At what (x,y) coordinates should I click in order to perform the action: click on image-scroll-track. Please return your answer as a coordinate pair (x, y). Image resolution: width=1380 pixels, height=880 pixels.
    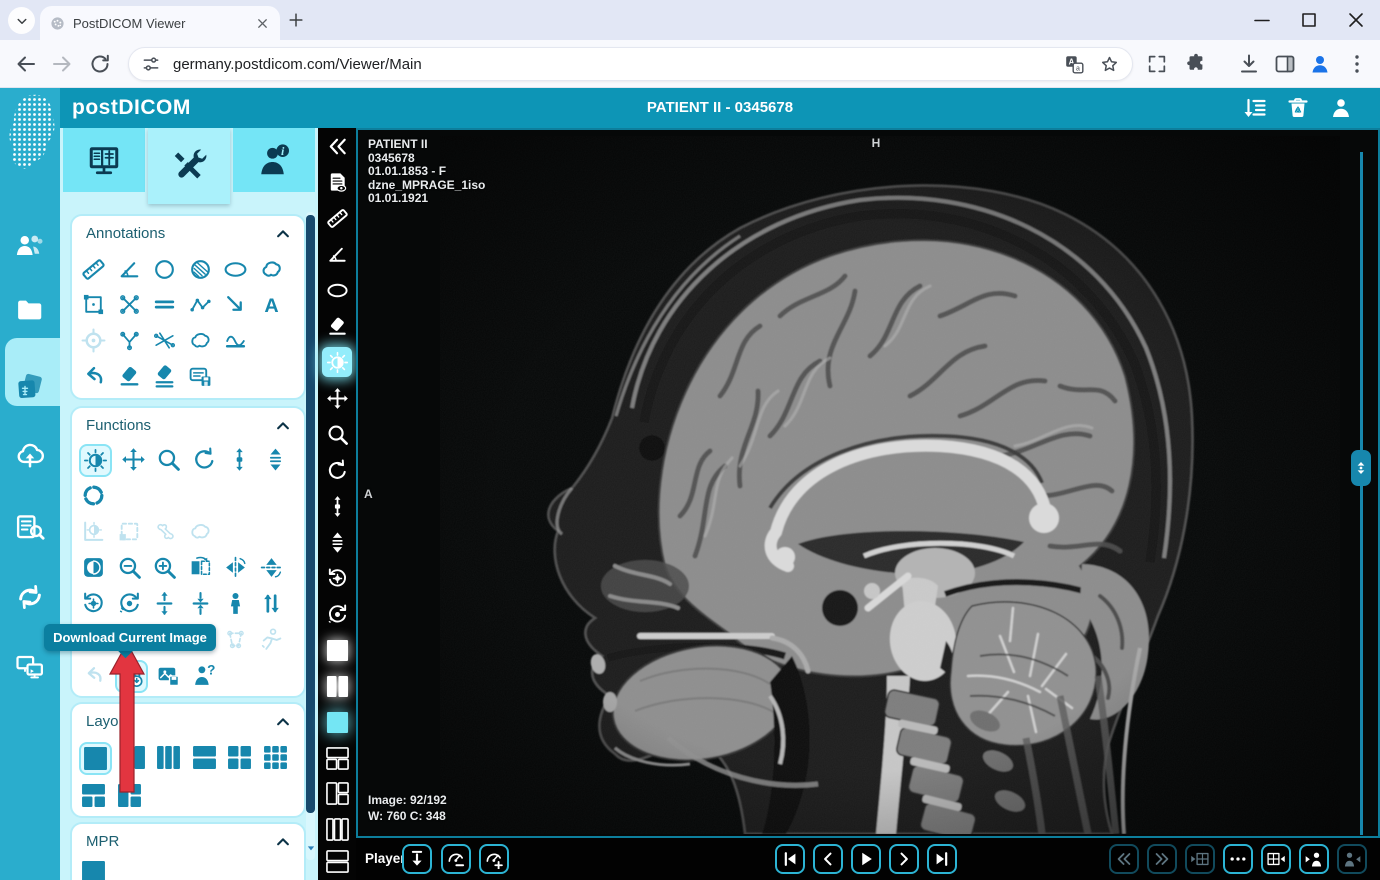
    Looking at the image, I should click on (1361, 493).